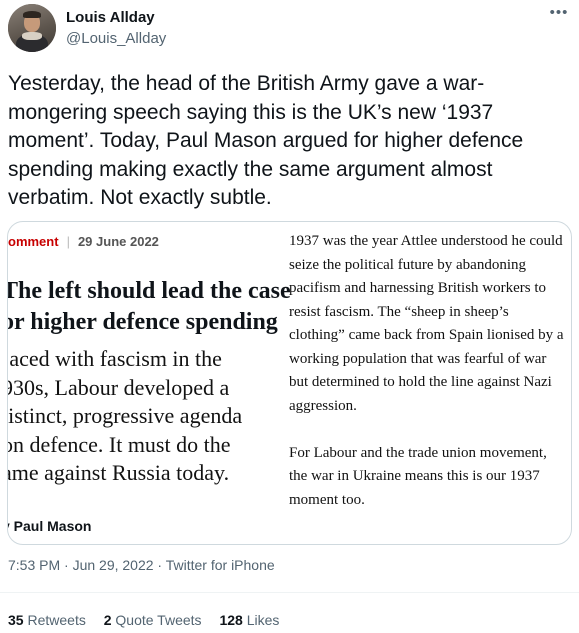 This screenshot has height=633, width=579. I want to click on standfirst-line: ‘aced with fascism in the, so click(114, 358).